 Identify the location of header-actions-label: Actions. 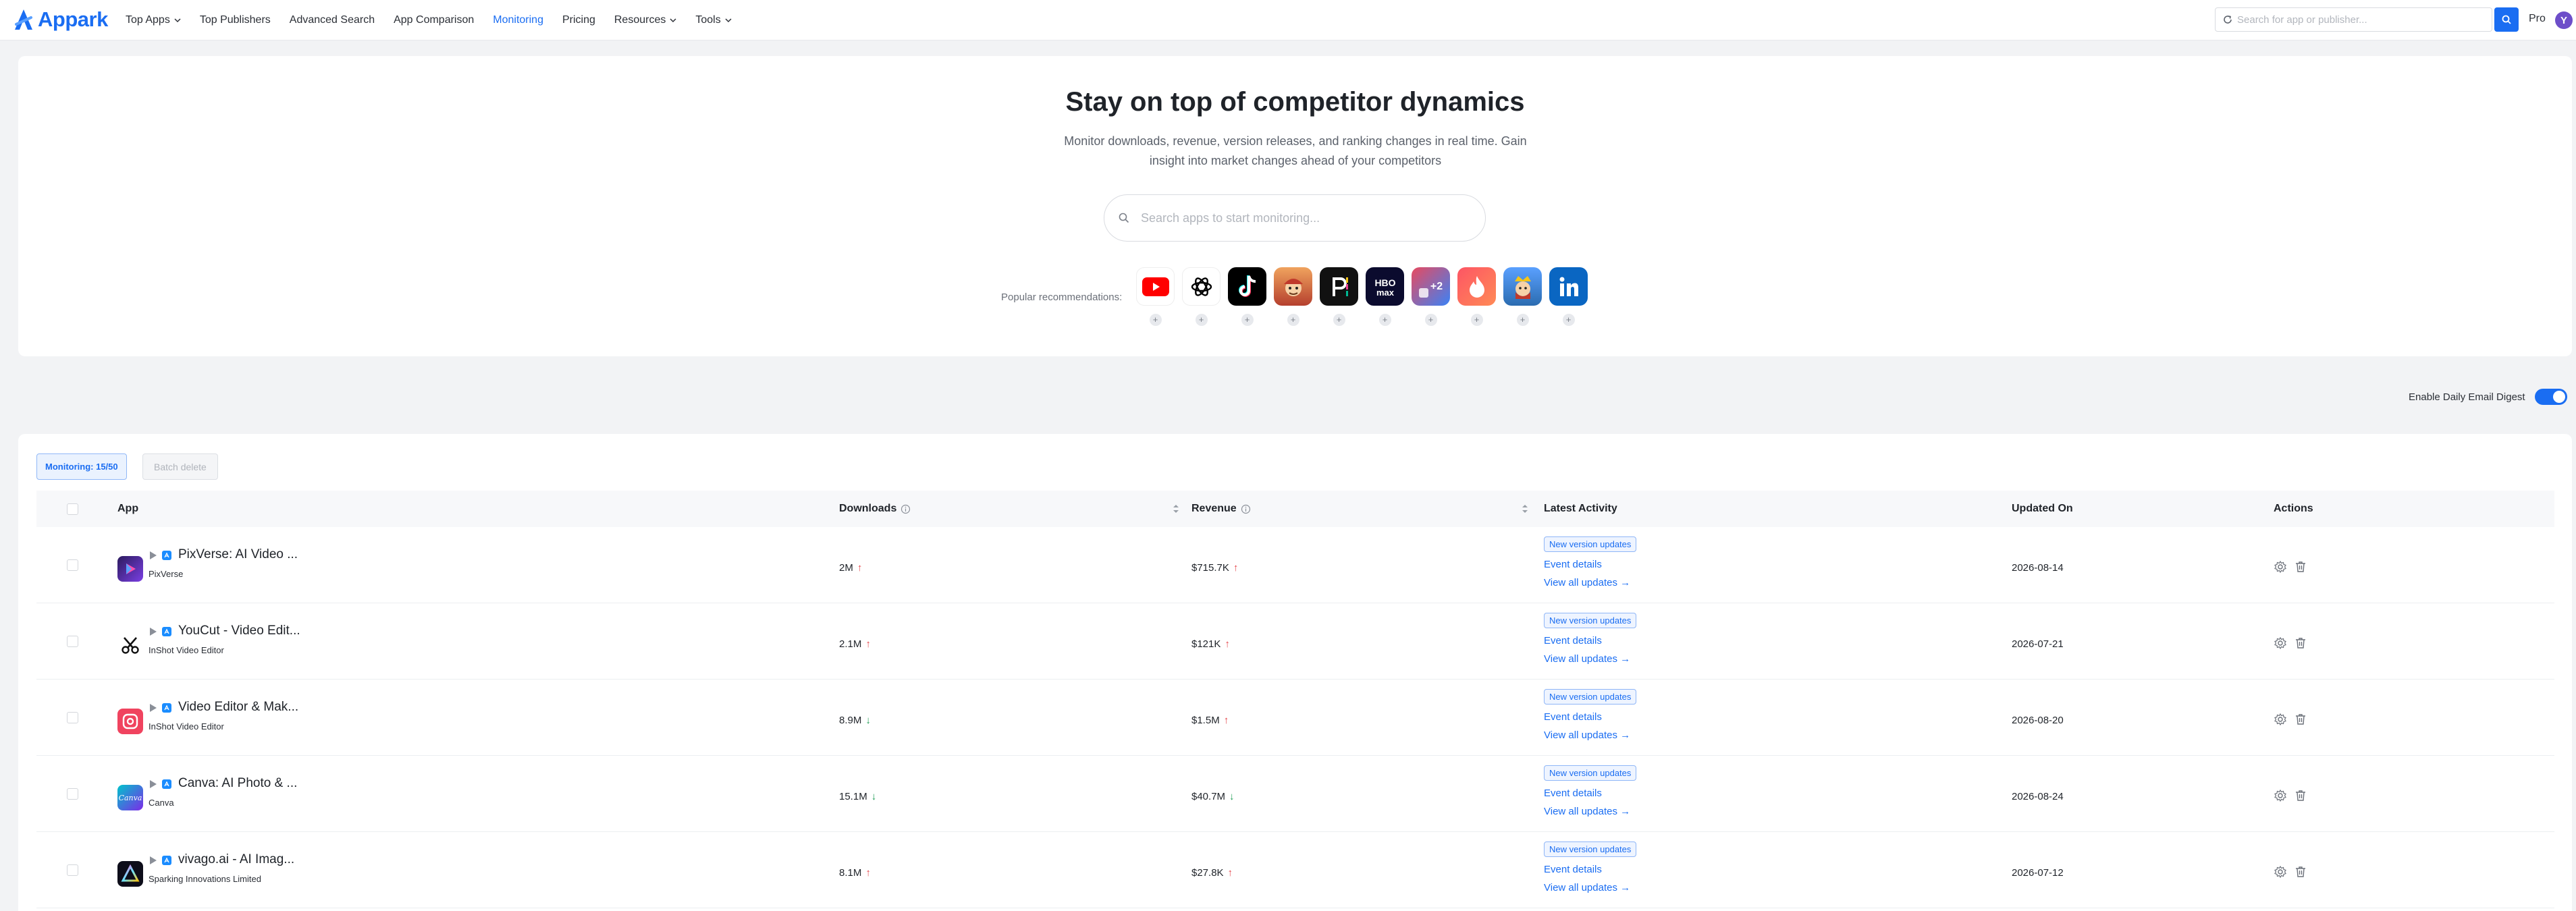
(2293, 509).